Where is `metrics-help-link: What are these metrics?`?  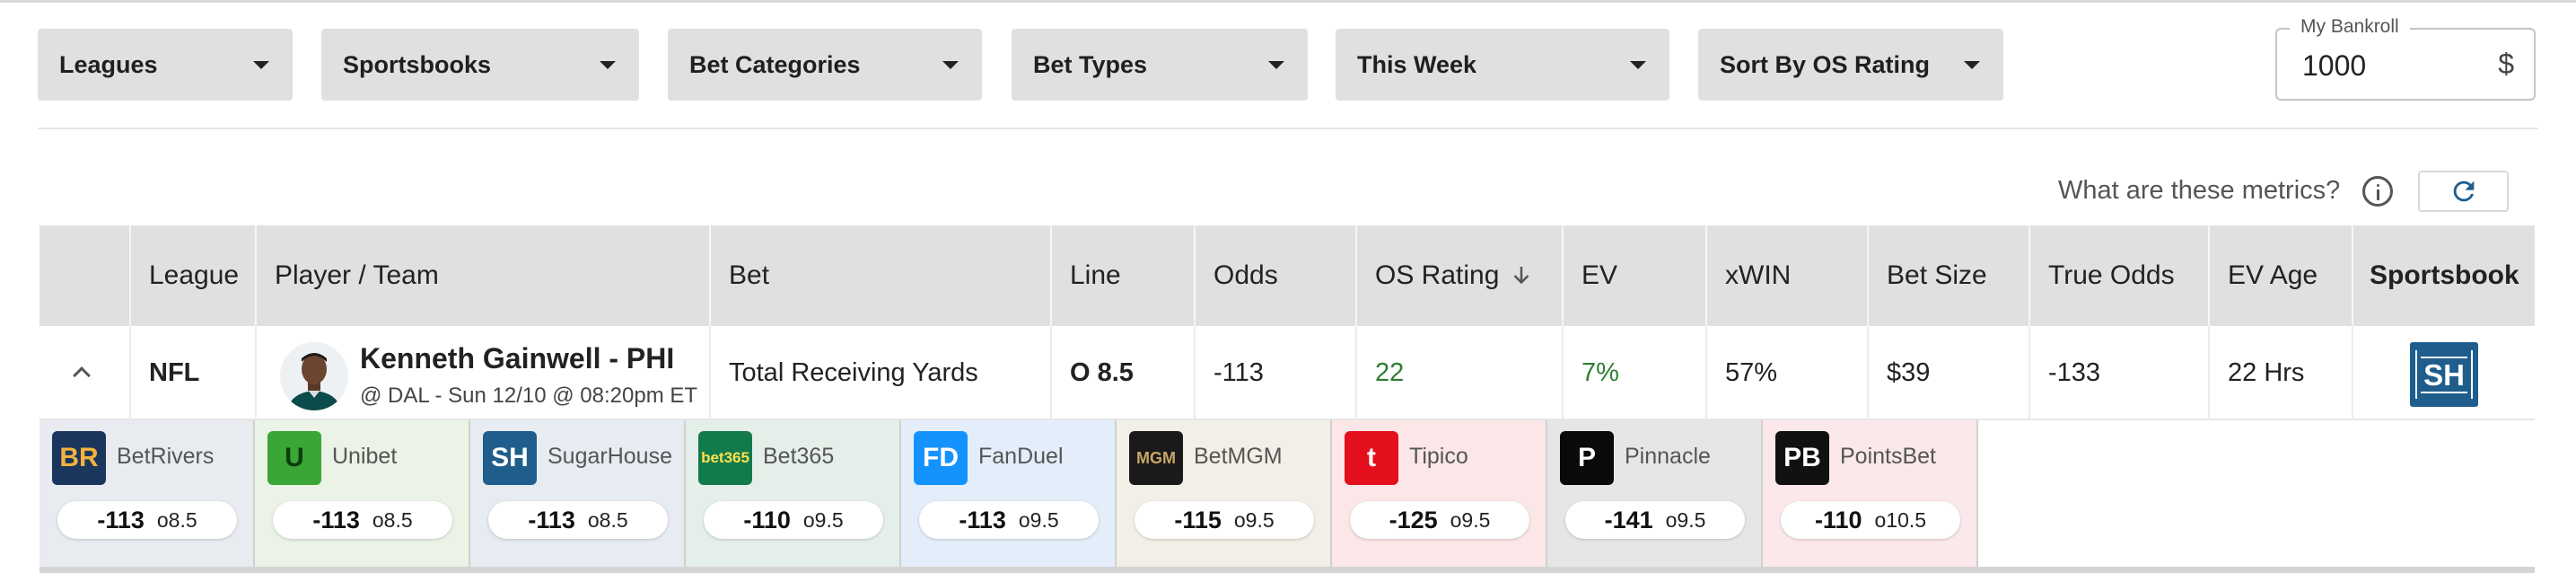
metrics-help-link: What are these metrics? is located at coordinates (2199, 191).